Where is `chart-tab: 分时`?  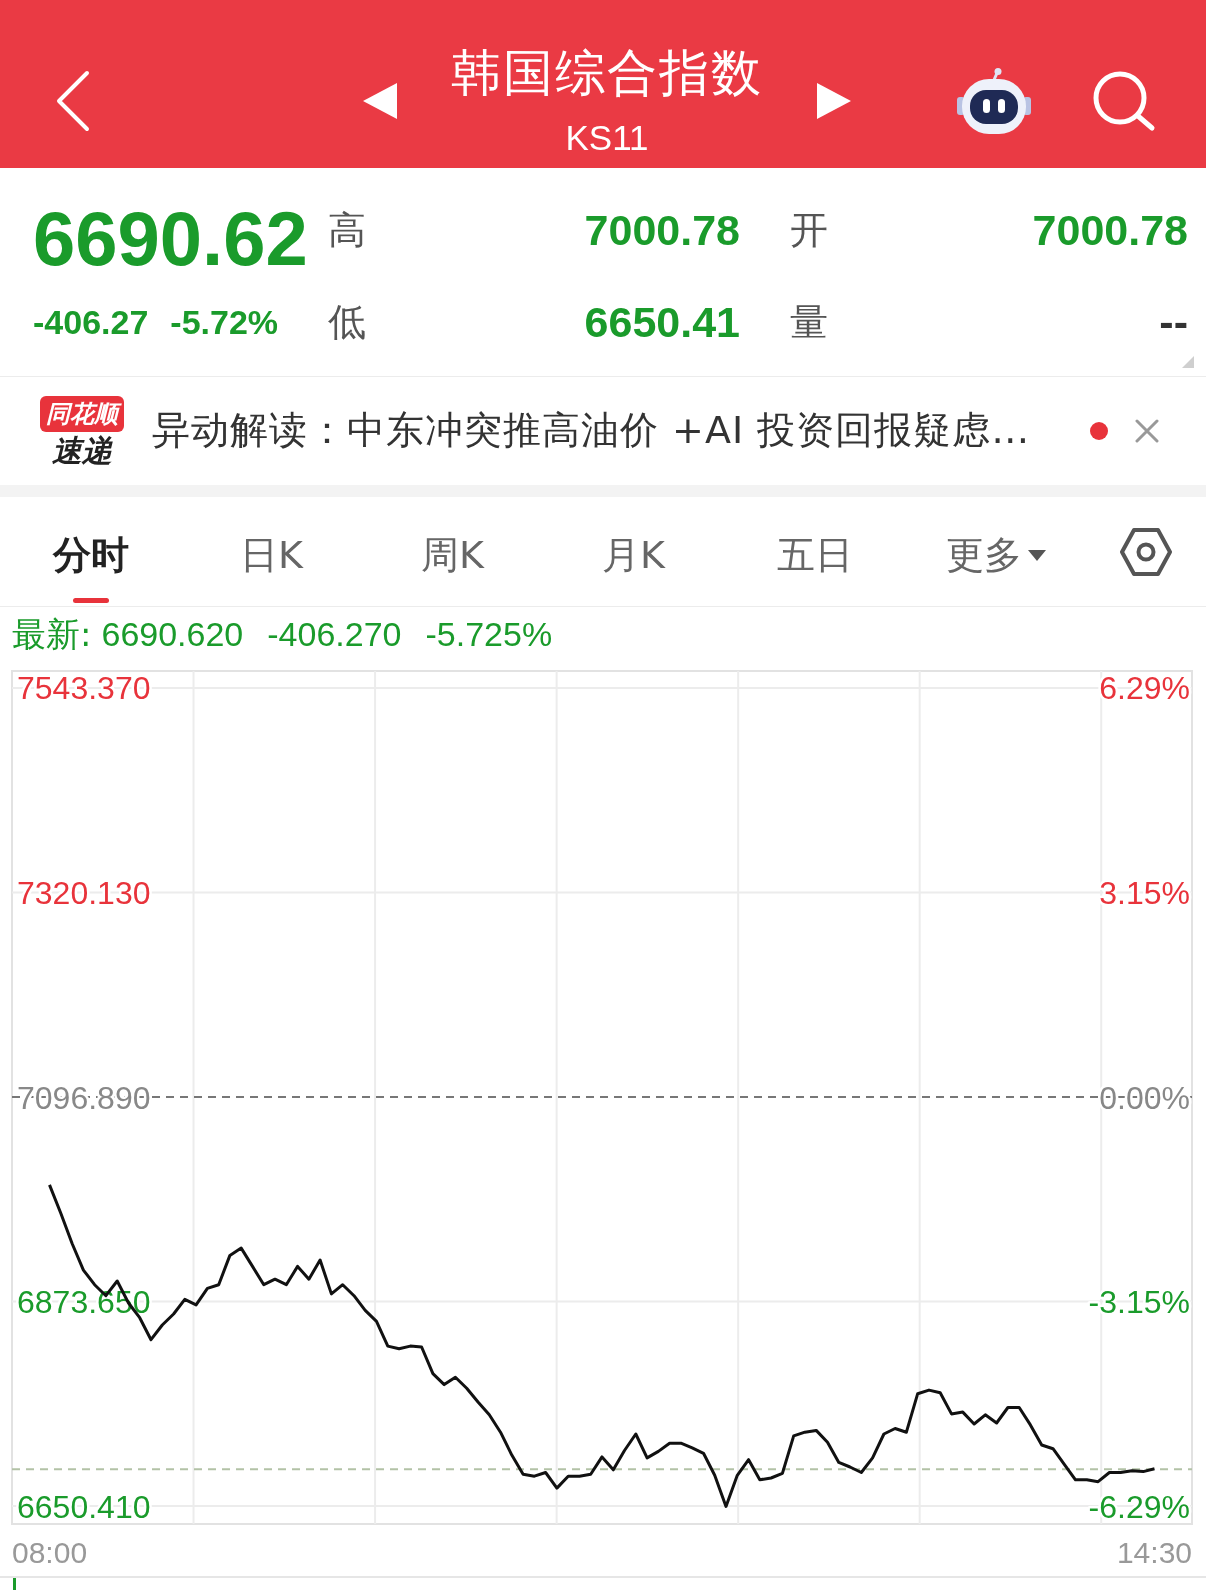 chart-tab: 分时 is located at coordinates (90, 551).